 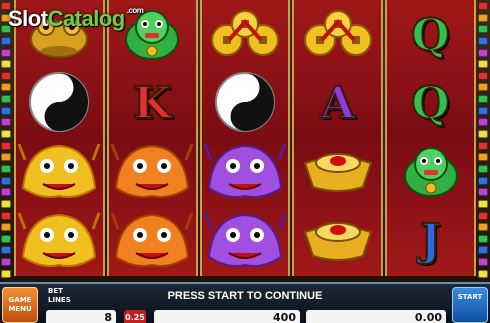 I want to click on symbol-cell: K, so click(x=152, y=104).